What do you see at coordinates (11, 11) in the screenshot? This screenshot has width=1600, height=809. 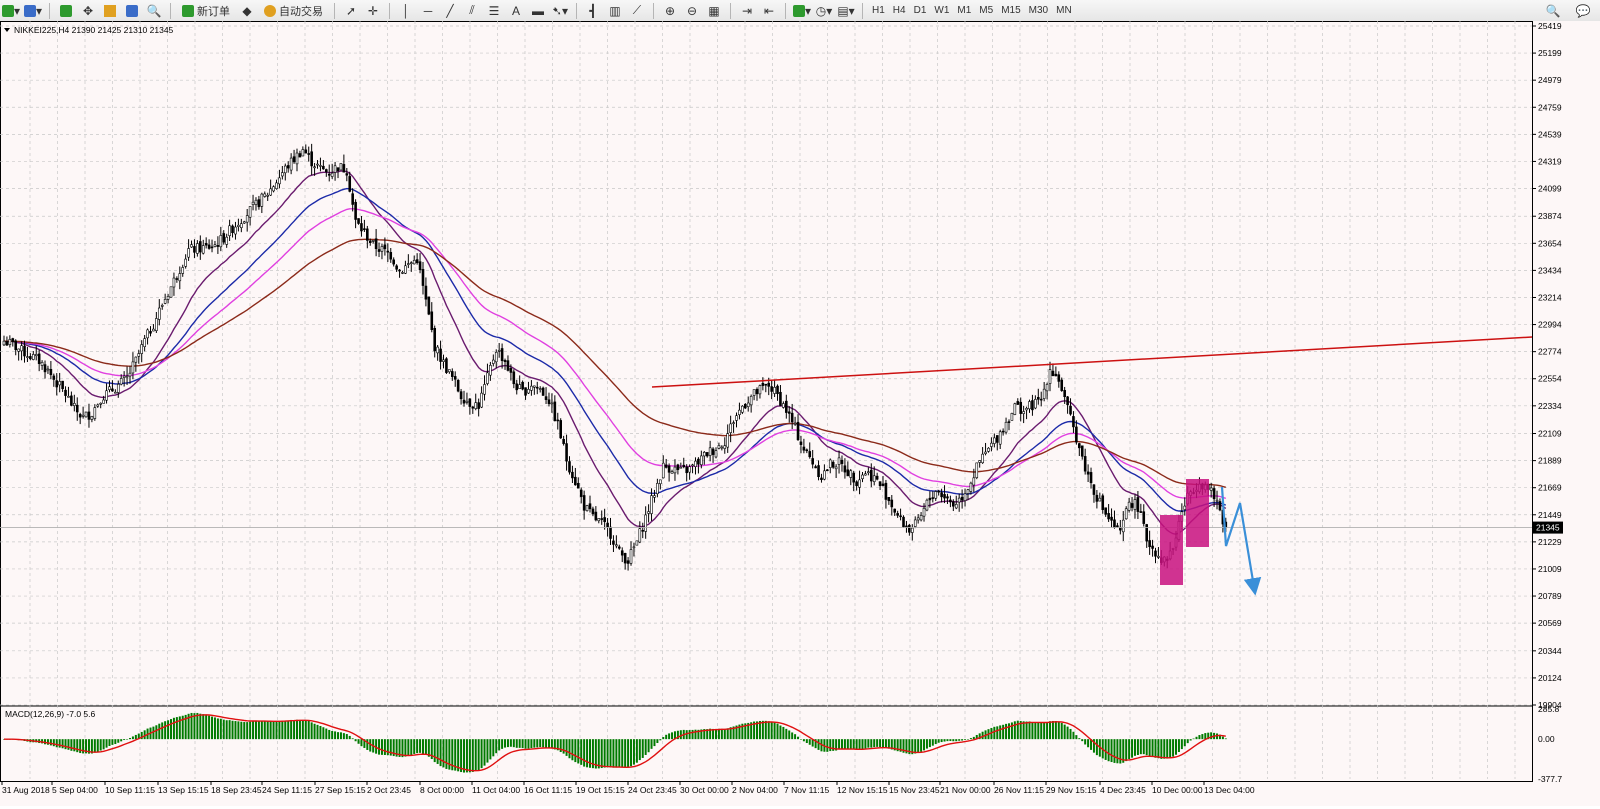 I see `new-chart-icon: ▾` at bounding box center [11, 11].